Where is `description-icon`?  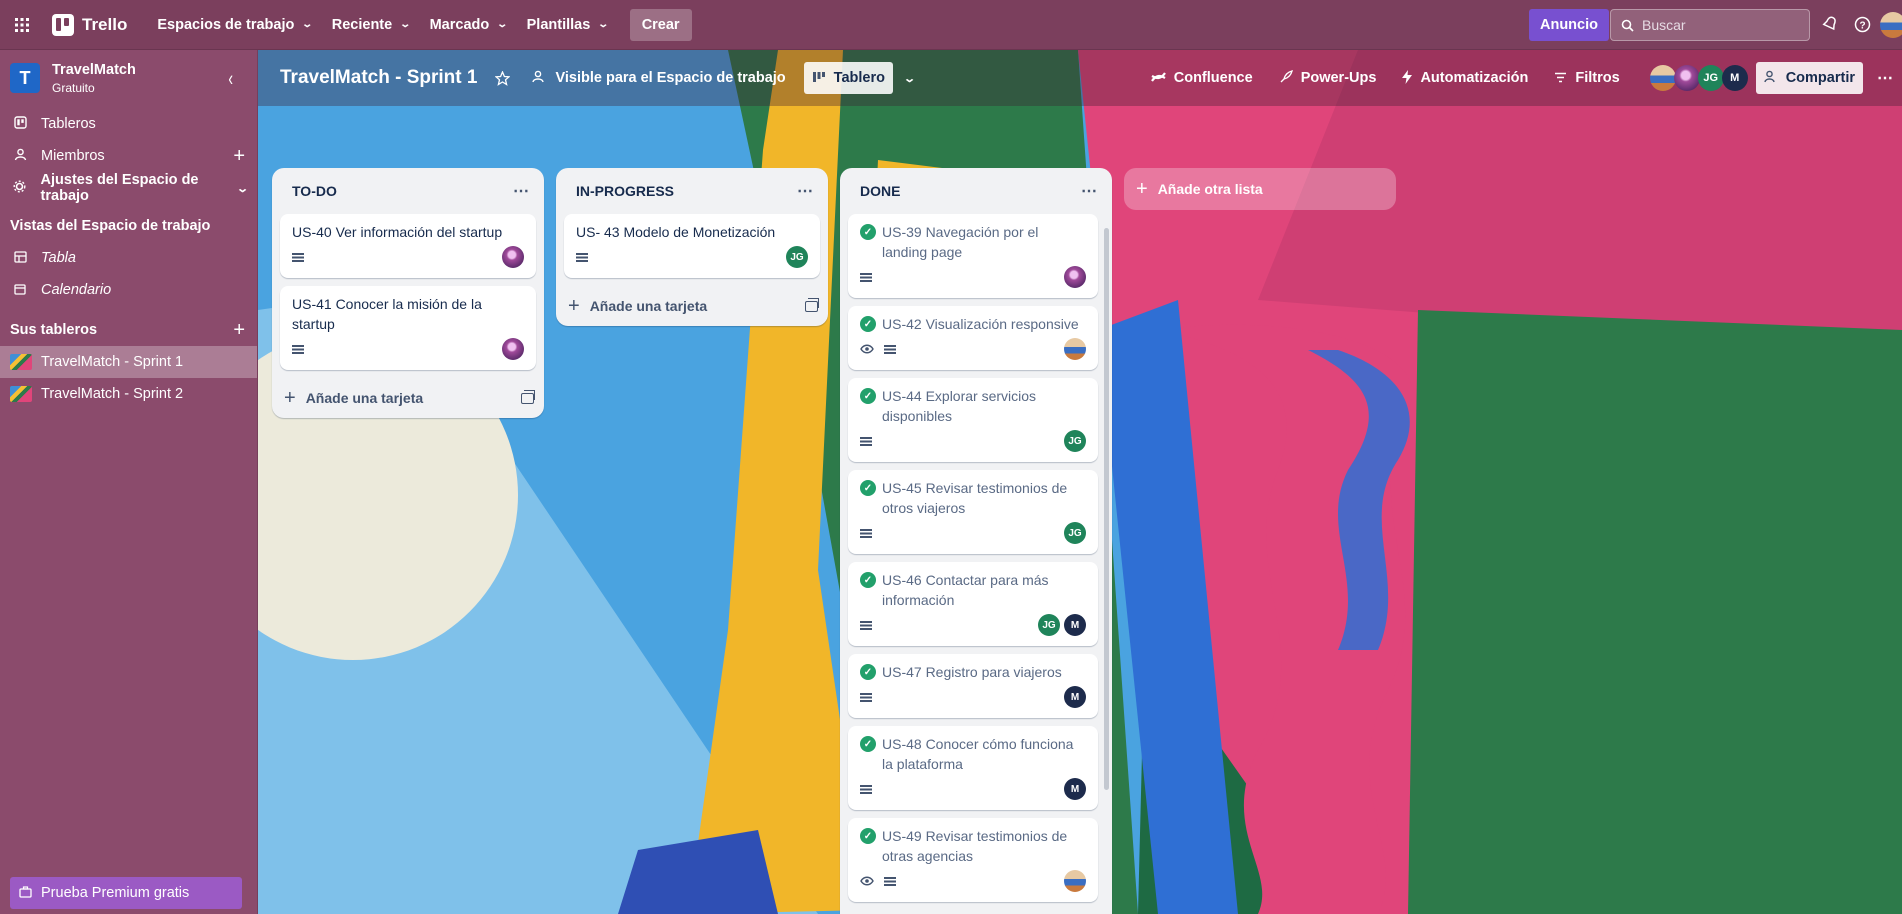 description-icon is located at coordinates (866, 441).